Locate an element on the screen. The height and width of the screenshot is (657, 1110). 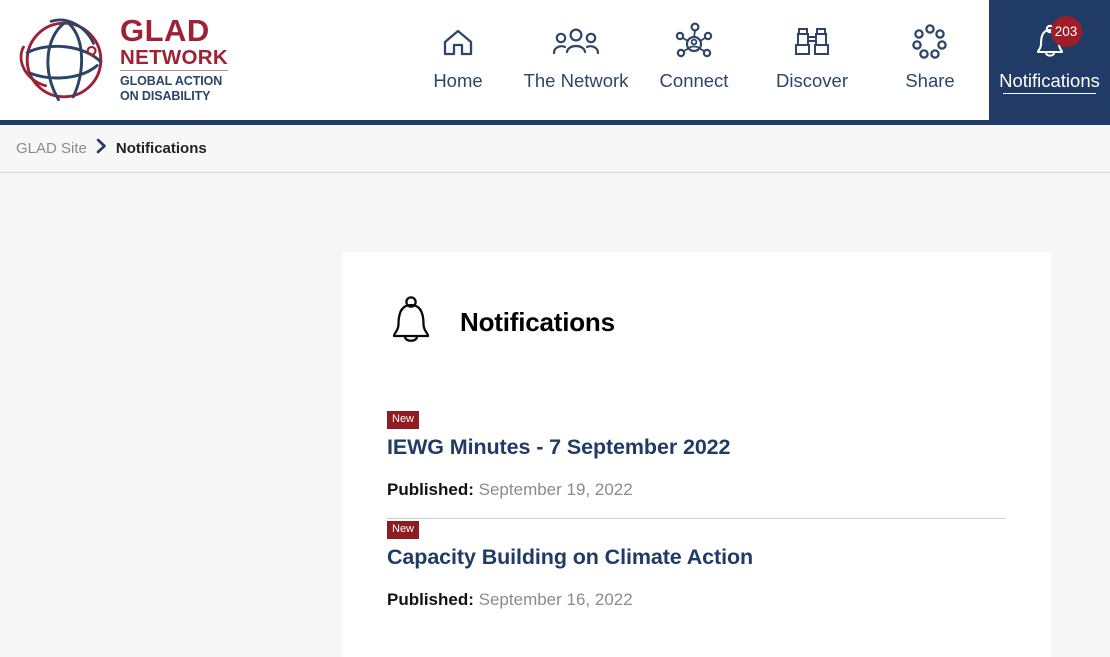
published-date: September 16, 2022 is located at coordinates (555, 599).